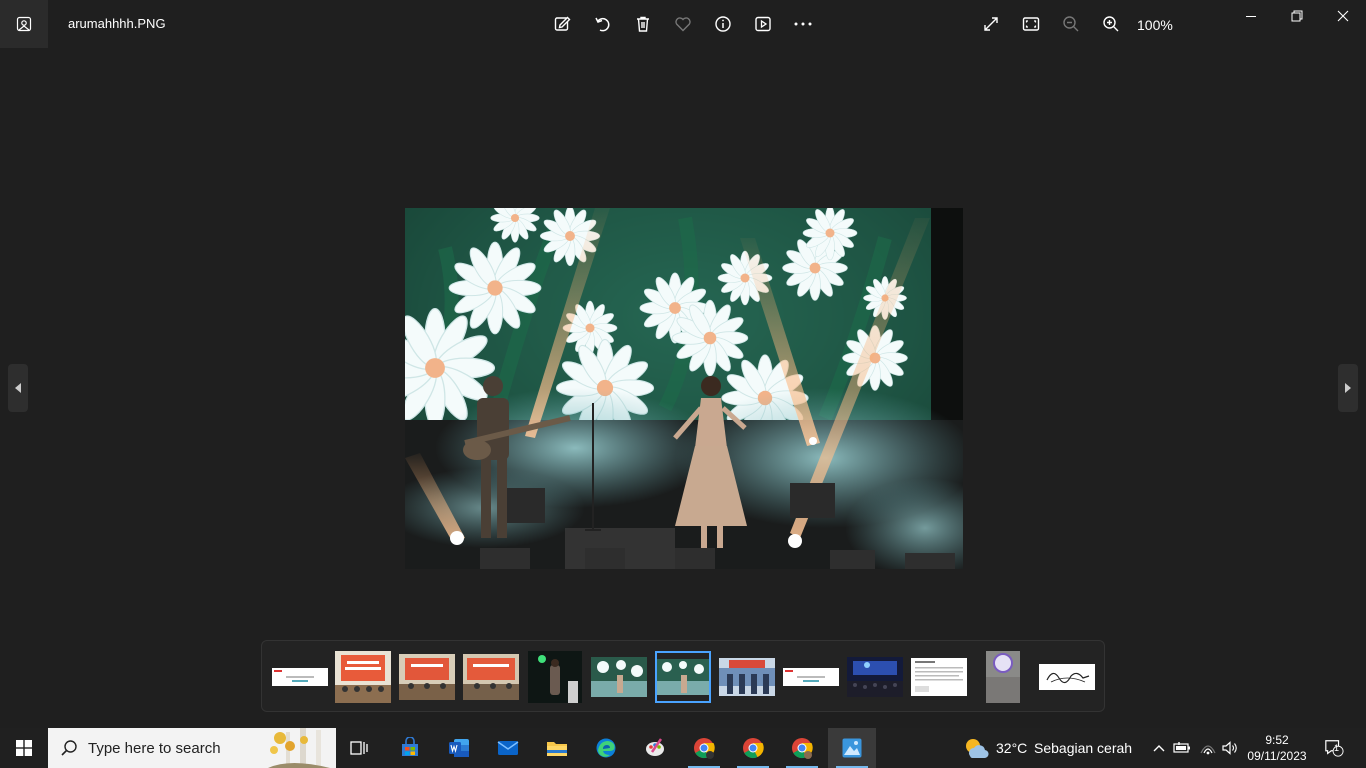  I want to click on weather-temperature: 32°C, so click(1011, 748).